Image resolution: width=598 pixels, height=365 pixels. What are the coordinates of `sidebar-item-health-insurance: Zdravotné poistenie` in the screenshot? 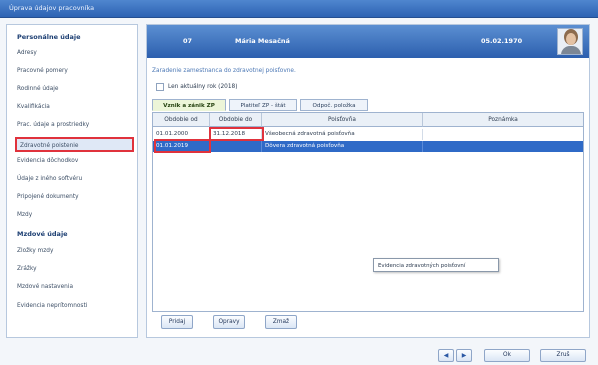 It's located at (74, 144).